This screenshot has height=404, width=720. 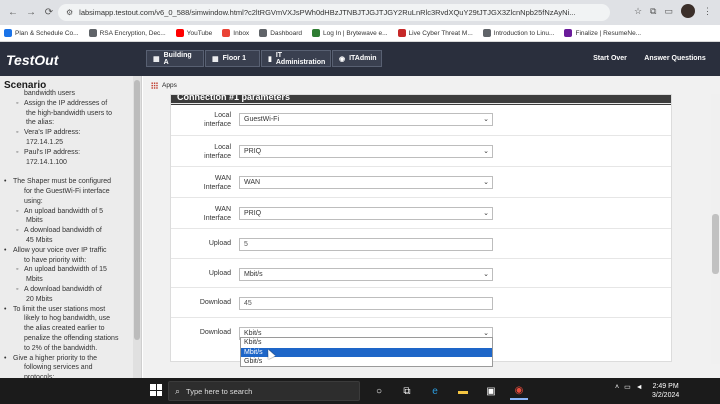 What do you see at coordinates (49, 93) in the screenshot?
I see `scenario-line: bandwidth users` at bounding box center [49, 93].